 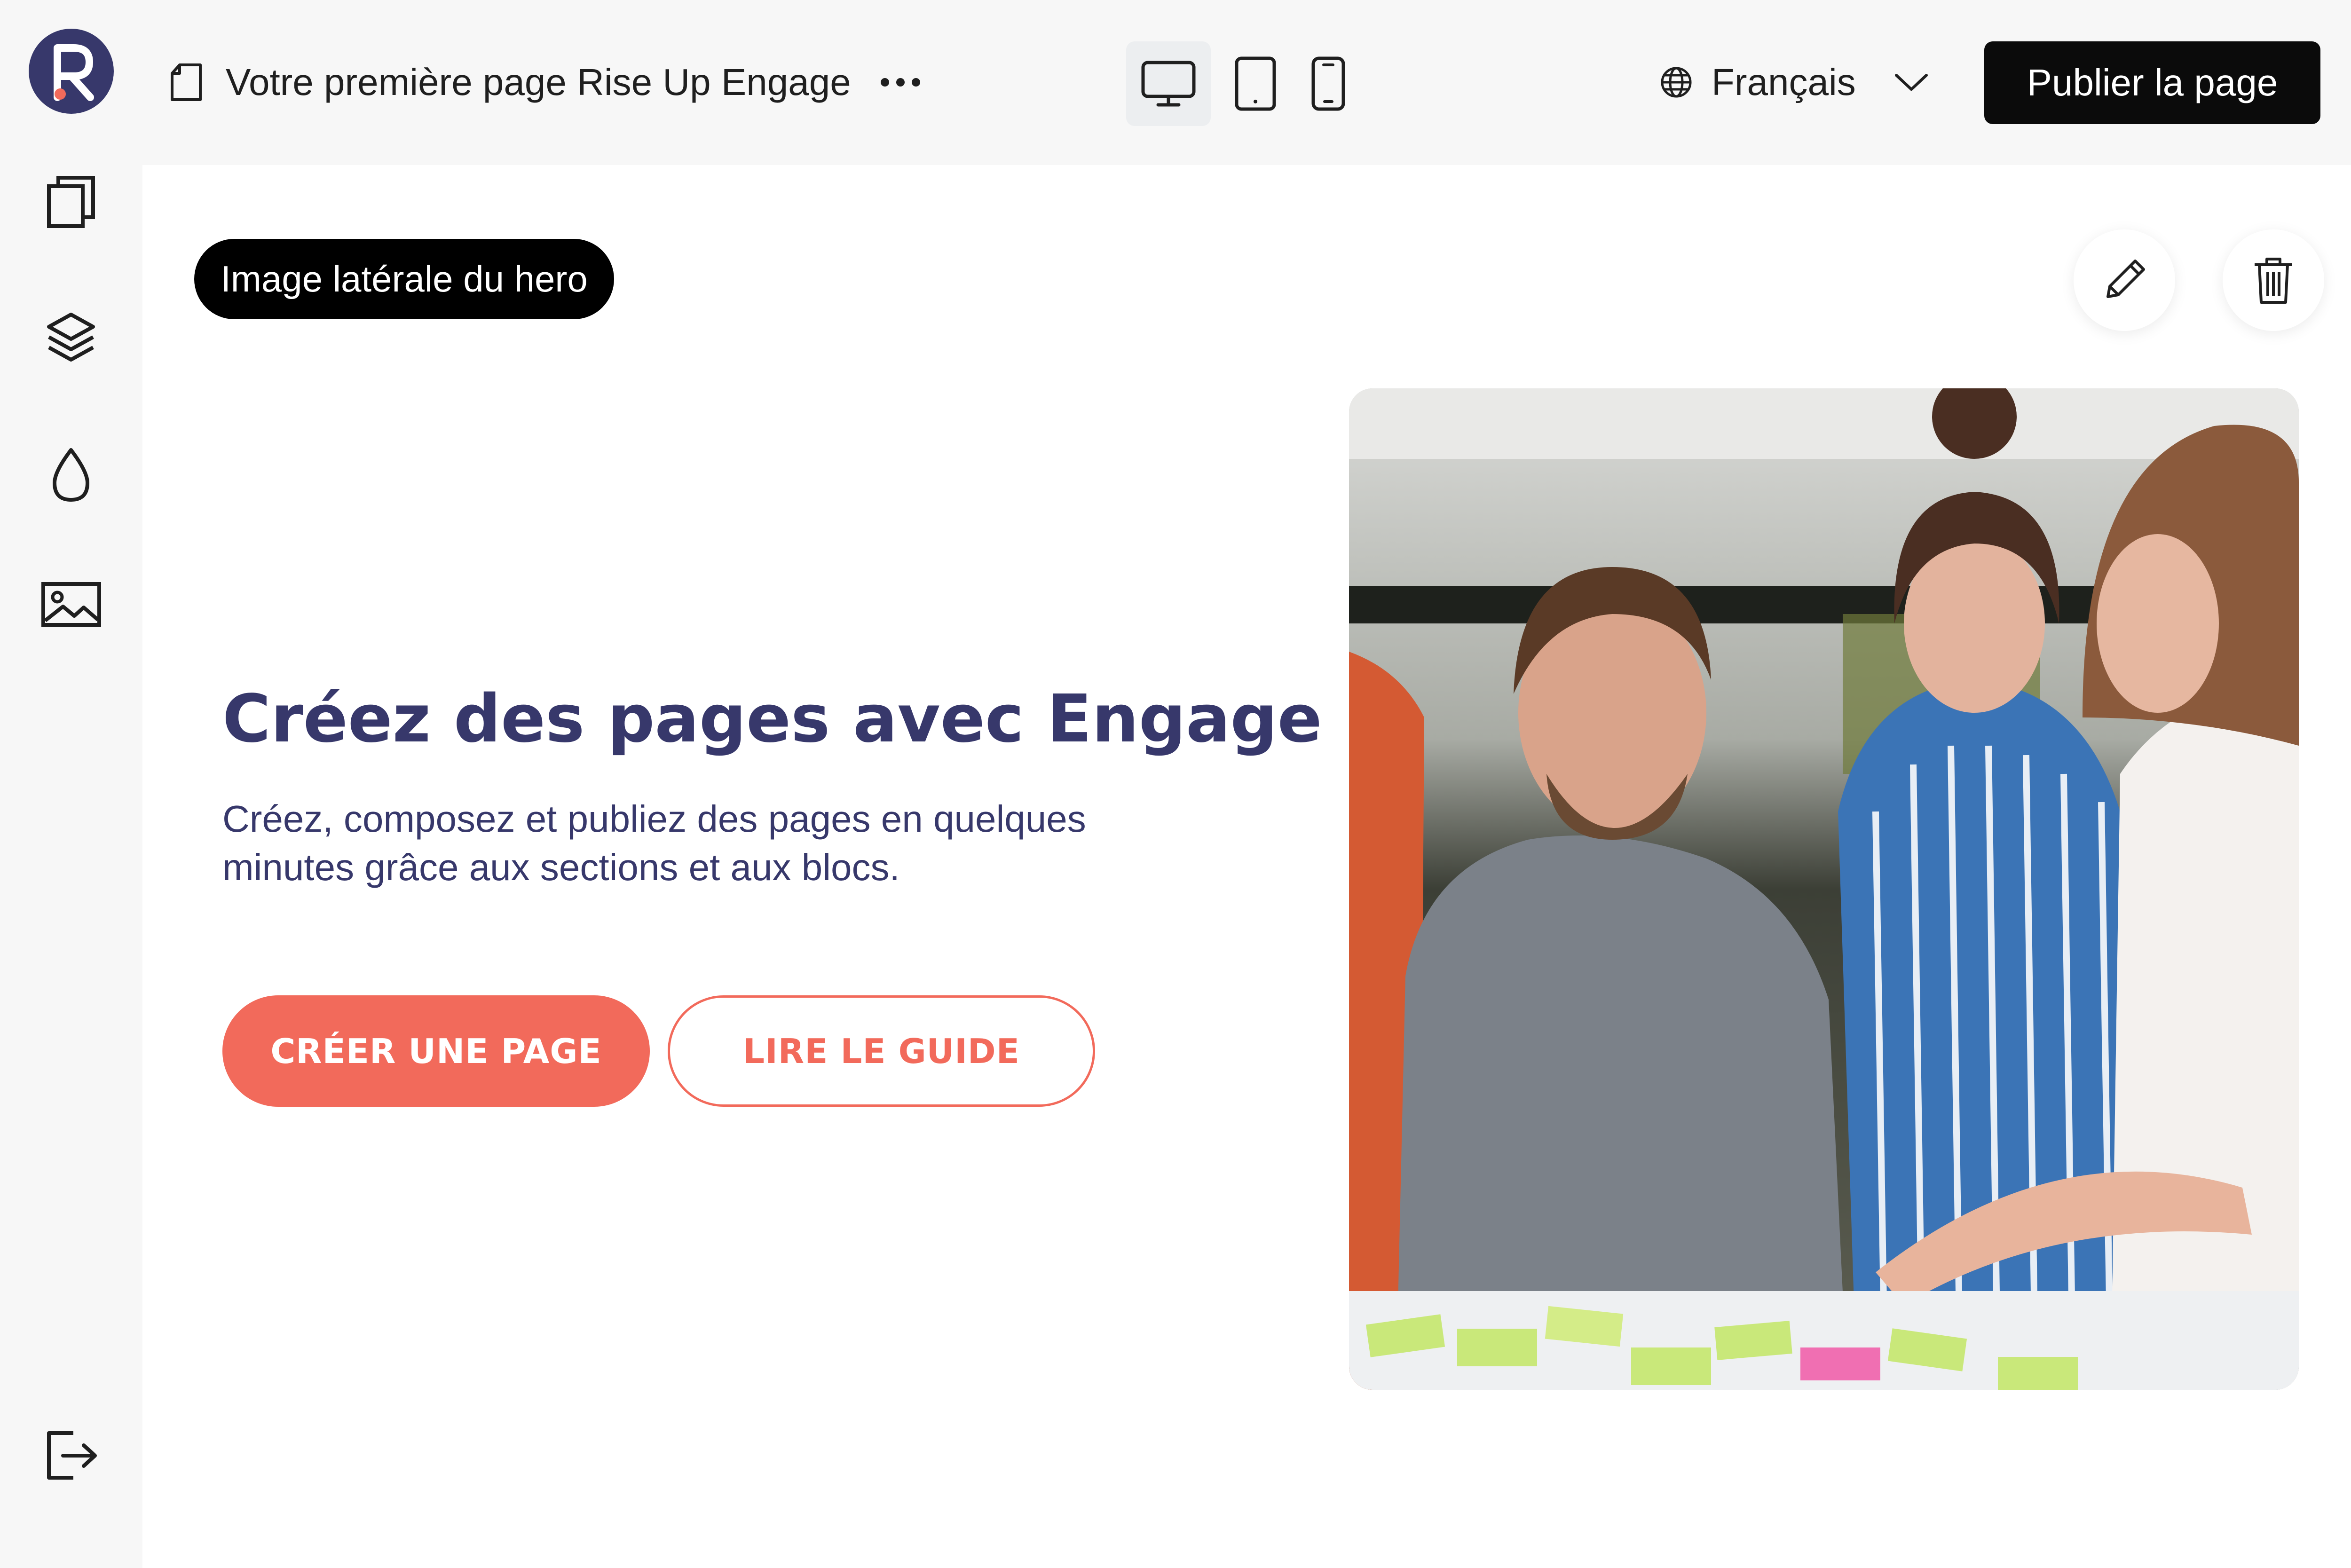 What do you see at coordinates (436, 1051) in the screenshot?
I see `create-page-button: CRÉER UNE PAGE` at bounding box center [436, 1051].